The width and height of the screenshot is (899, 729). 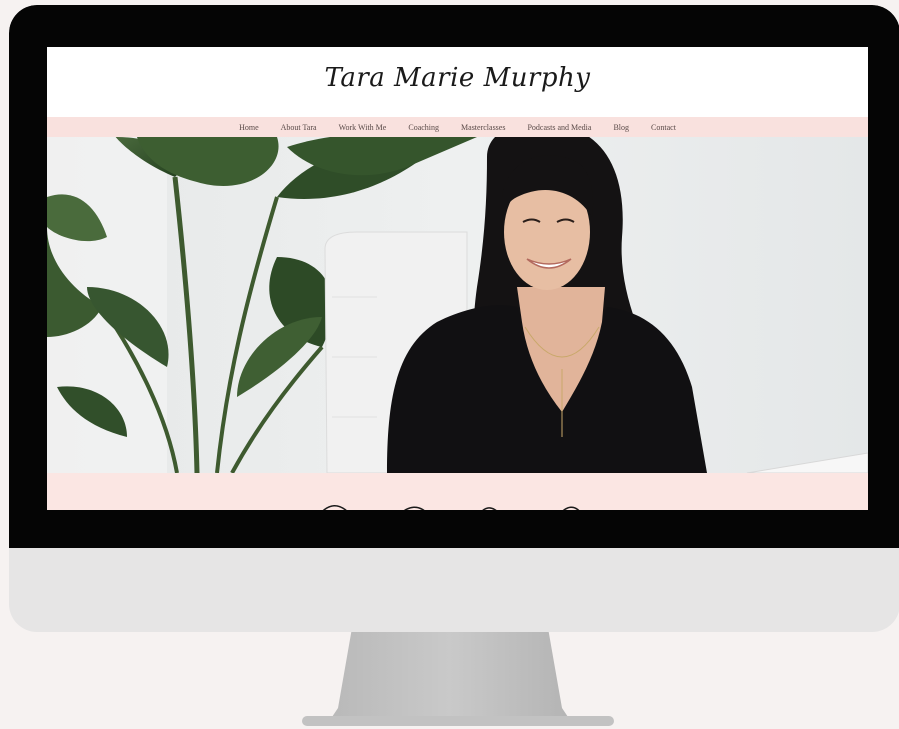 What do you see at coordinates (458, 721) in the screenshot?
I see `monitor-stand-base` at bounding box center [458, 721].